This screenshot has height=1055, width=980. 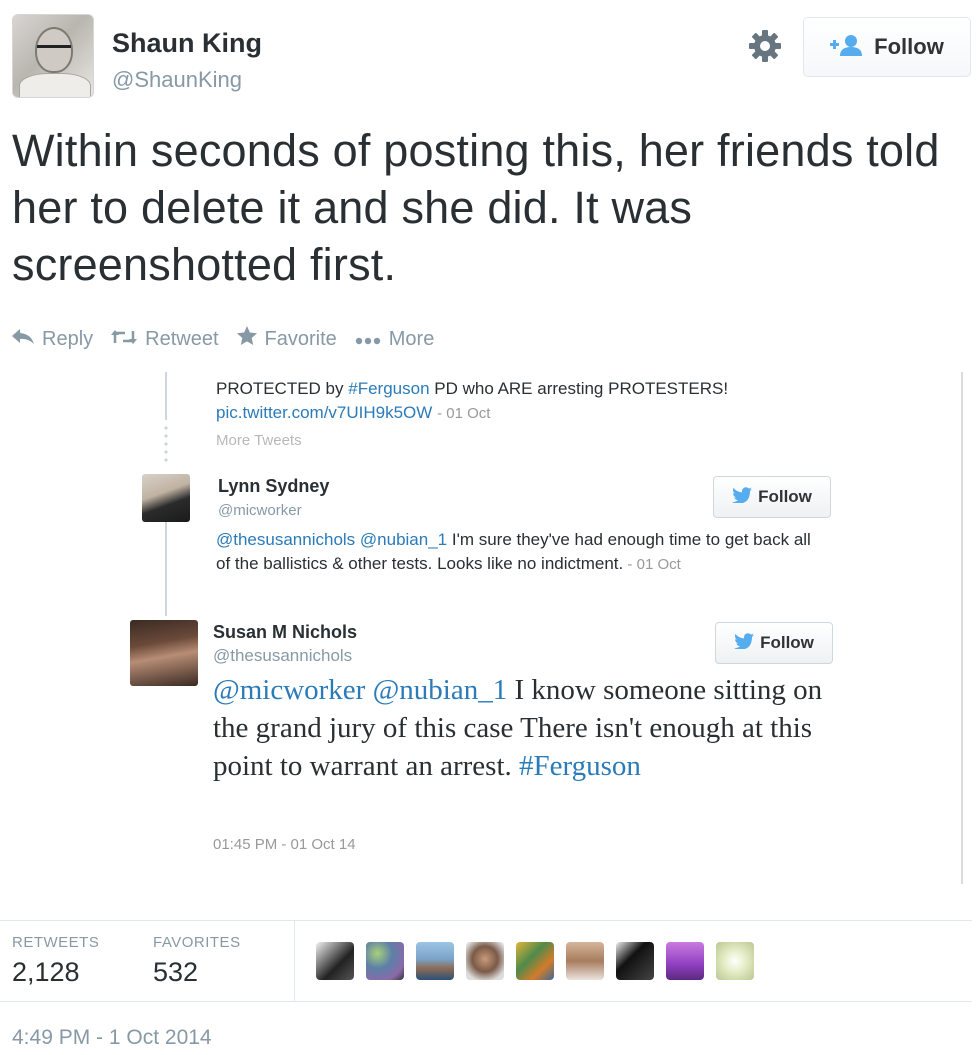 What do you see at coordinates (187, 43) in the screenshot?
I see `author-name: Shaun King` at bounding box center [187, 43].